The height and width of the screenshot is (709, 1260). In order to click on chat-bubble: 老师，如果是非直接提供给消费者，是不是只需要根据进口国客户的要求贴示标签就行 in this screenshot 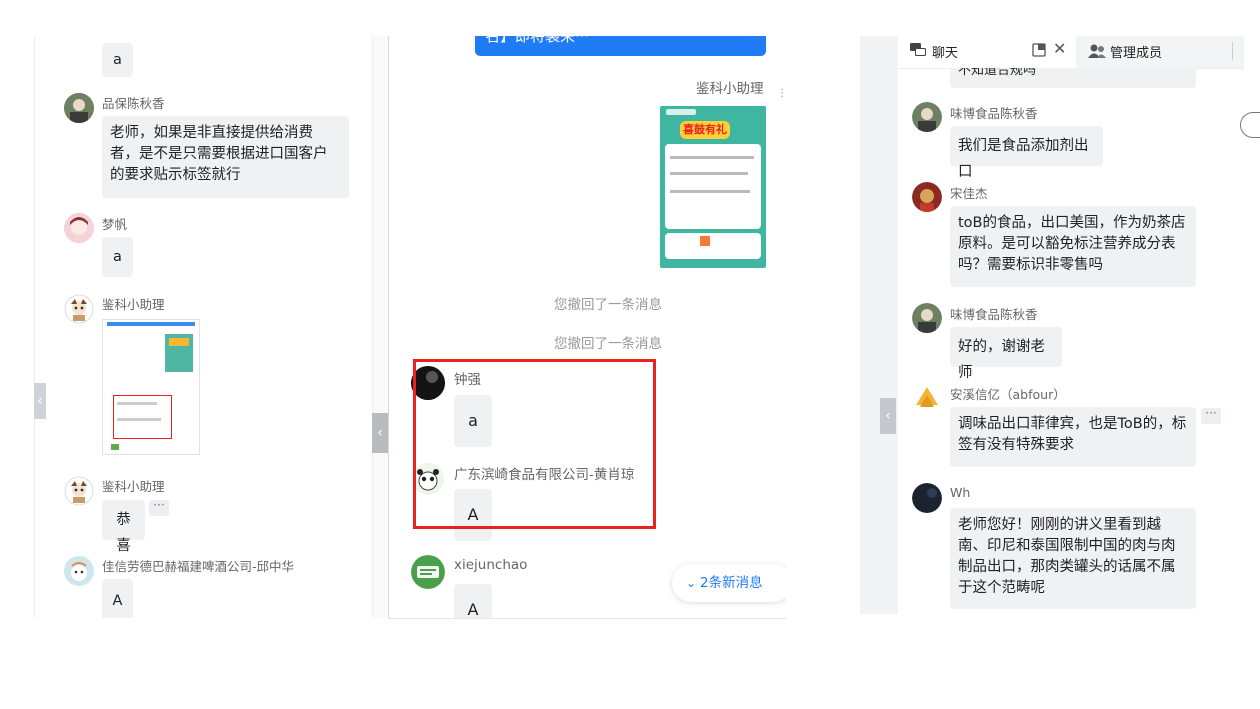, I will do `click(225, 157)`.